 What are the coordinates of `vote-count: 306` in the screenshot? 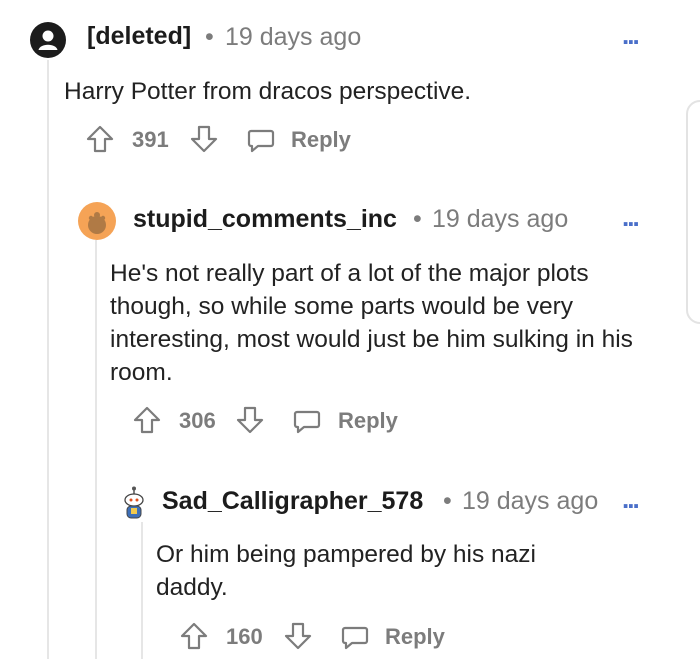 It's located at (197, 420).